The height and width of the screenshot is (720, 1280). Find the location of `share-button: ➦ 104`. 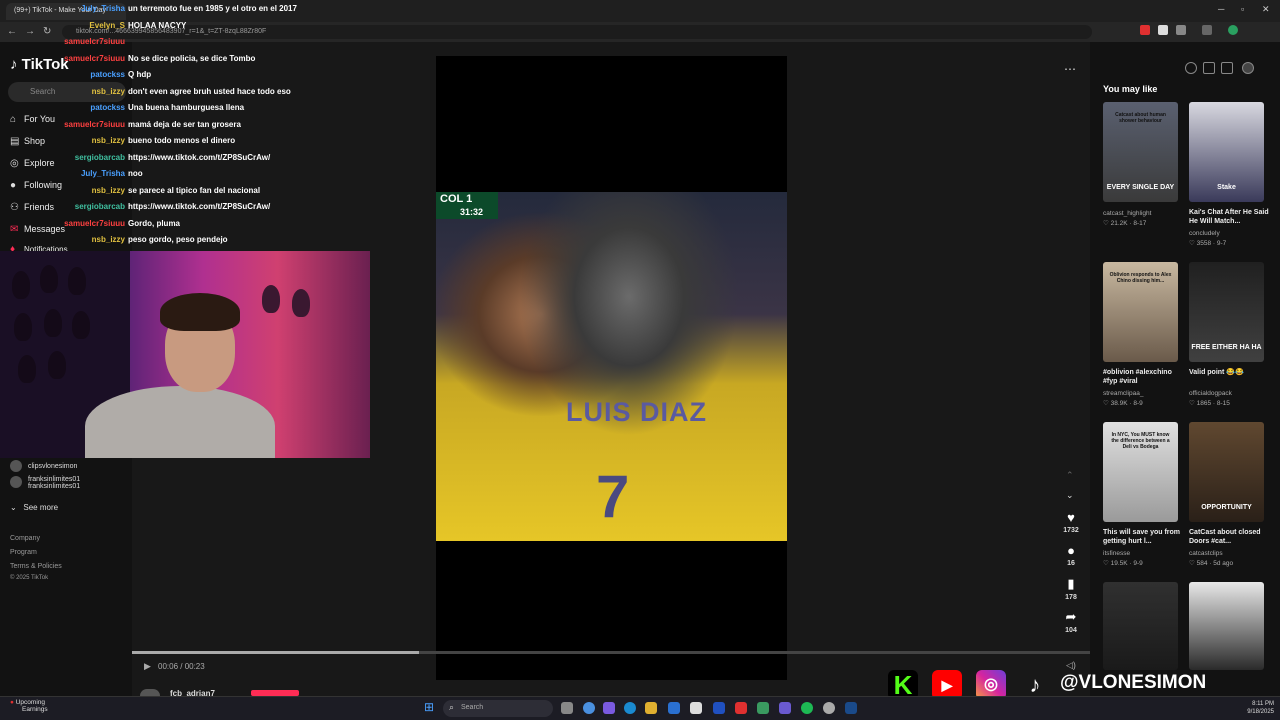

share-button: ➦ 104 is located at coordinates (1071, 621).